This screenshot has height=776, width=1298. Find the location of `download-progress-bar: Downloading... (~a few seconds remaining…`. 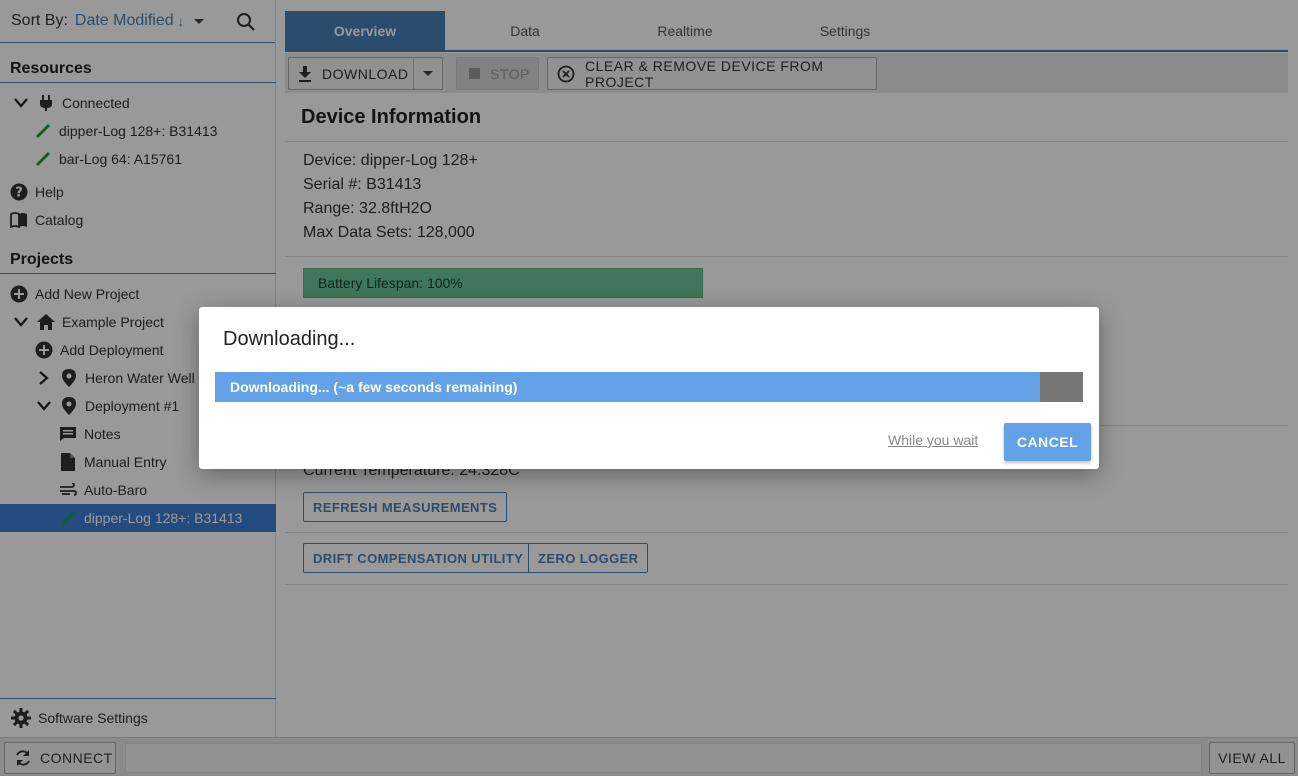

download-progress-bar: Downloading... (~a few seconds remaining… is located at coordinates (649, 387).